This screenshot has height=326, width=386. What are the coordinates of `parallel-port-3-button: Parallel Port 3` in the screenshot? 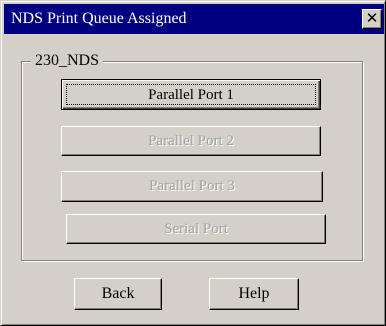 It's located at (192, 186).